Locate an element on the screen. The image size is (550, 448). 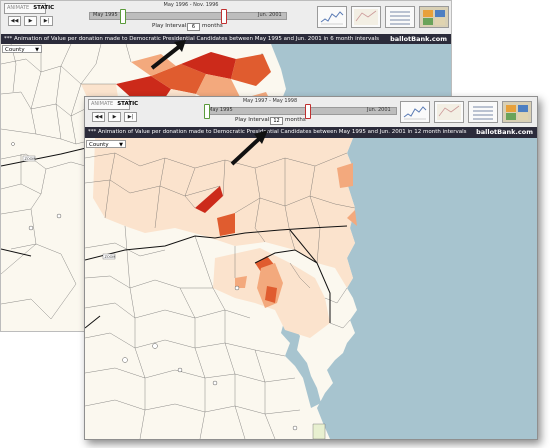
time-range-label: May 1997 - May 1998 is located at coordinates (270, 101).